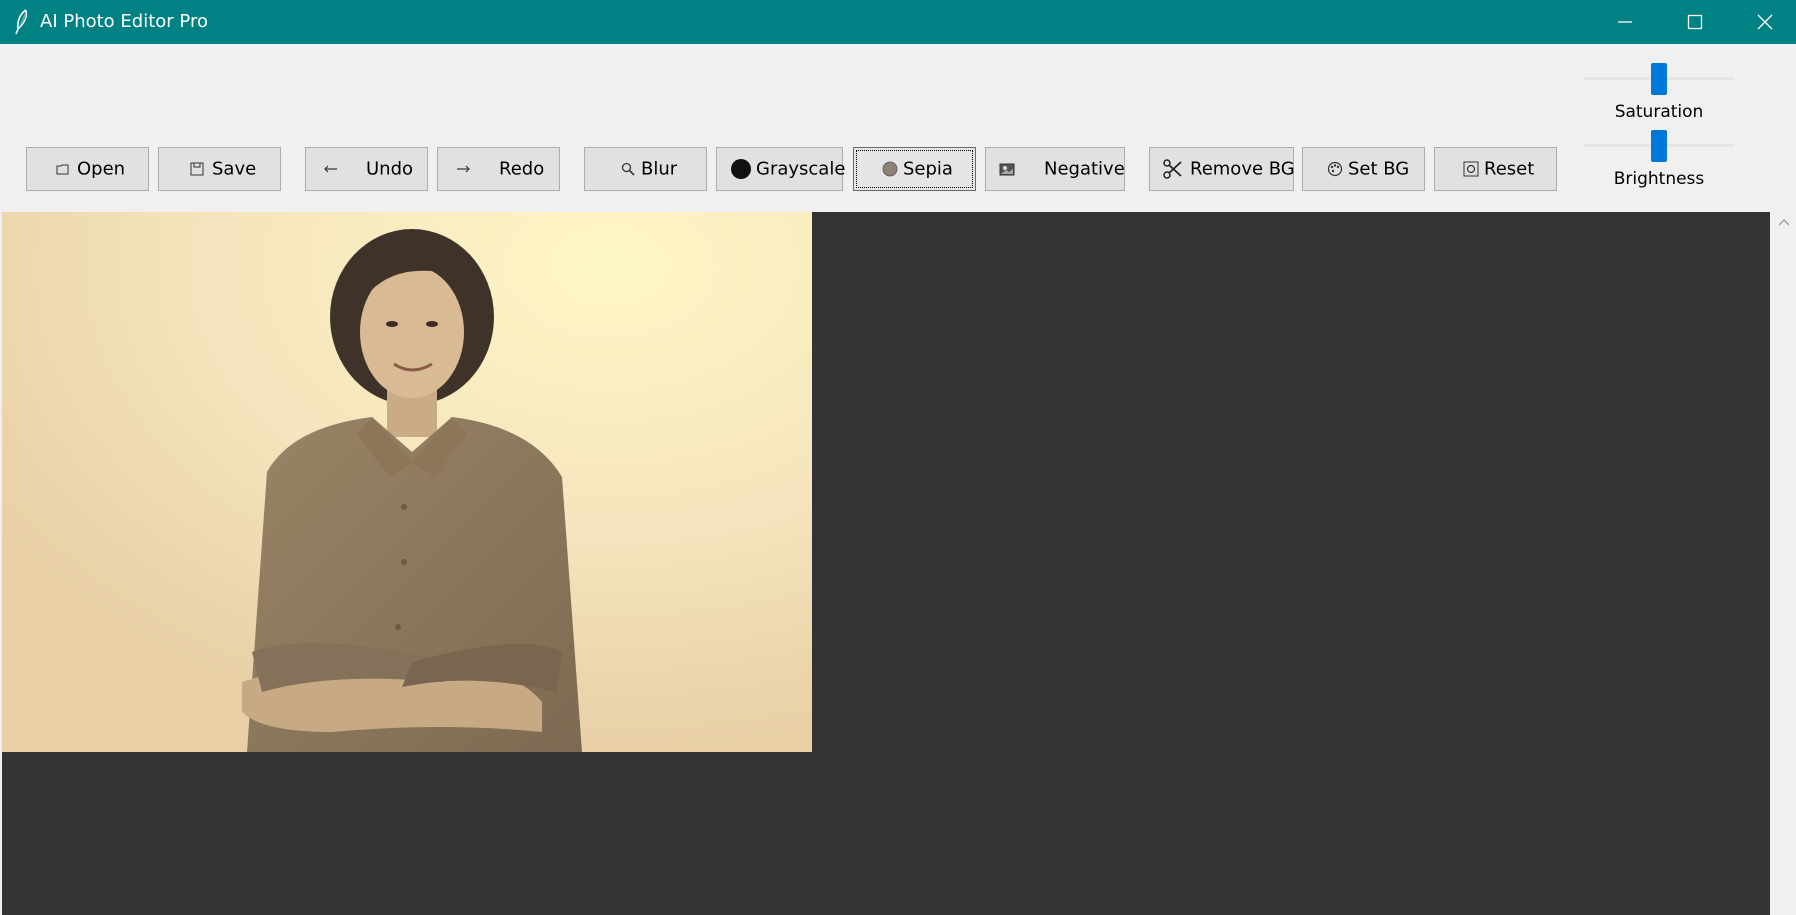 The image size is (1796, 915). Describe the element at coordinates (898, 22) in the screenshot. I see `title-bar: AI Photo Editor Pro` at that location.